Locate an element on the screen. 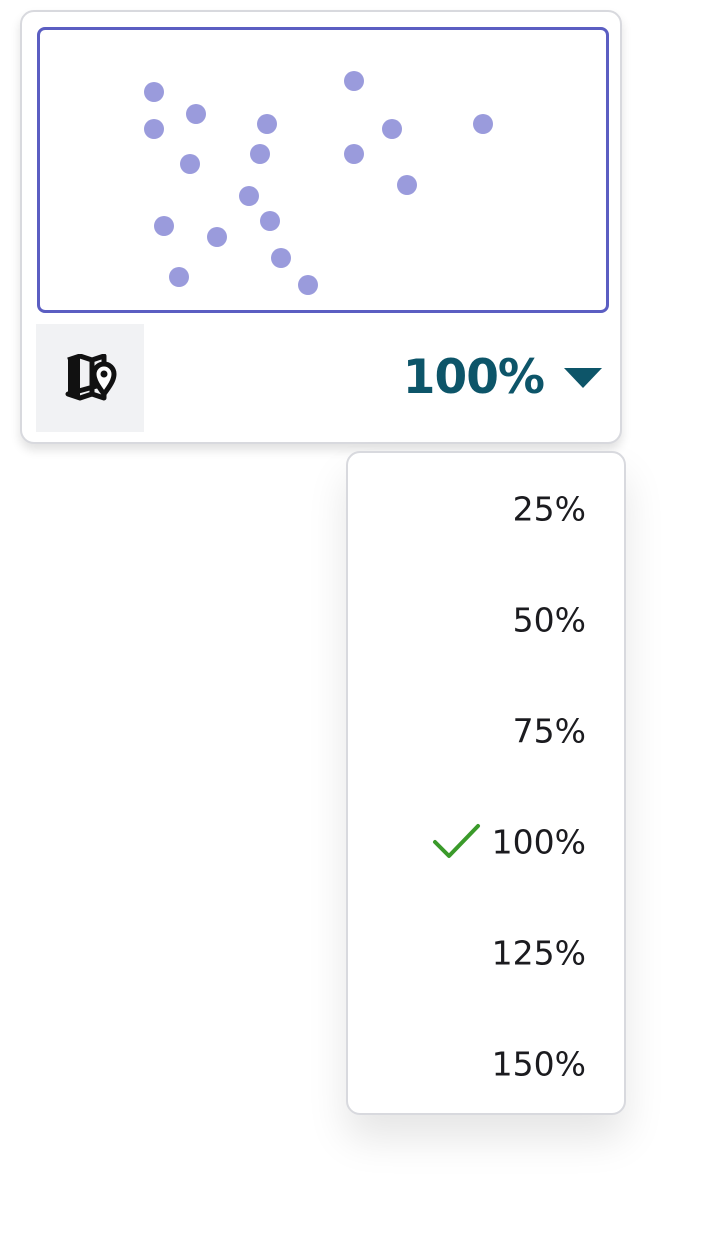  zoom-option-label: 125% is located at coordinates (538, 953).